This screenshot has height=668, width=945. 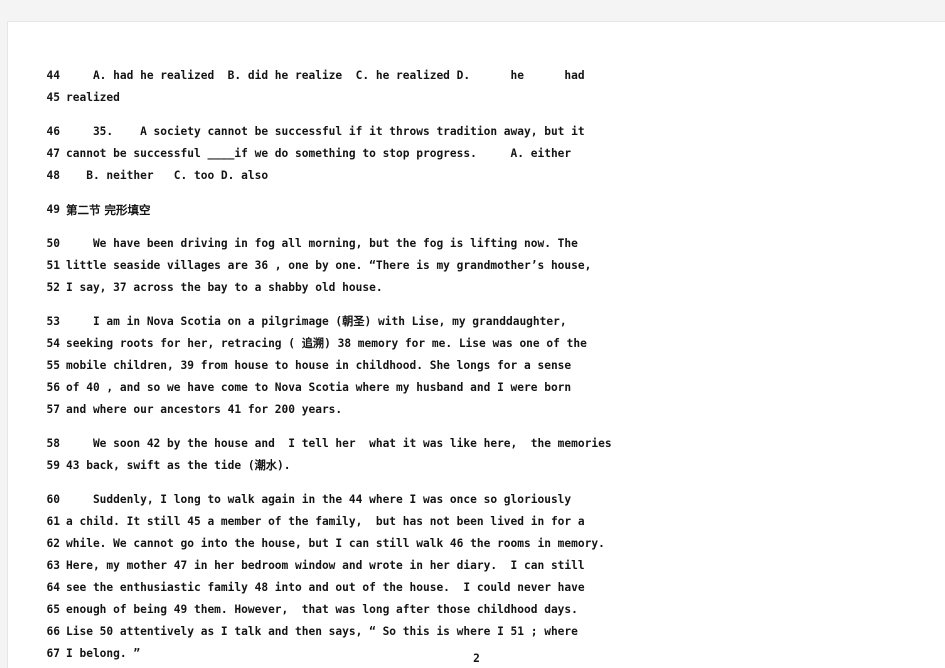 What do you see at coordinates (943, 400) in the screenshot?
I see `line-number: 80` at bounding box center [943, 400].